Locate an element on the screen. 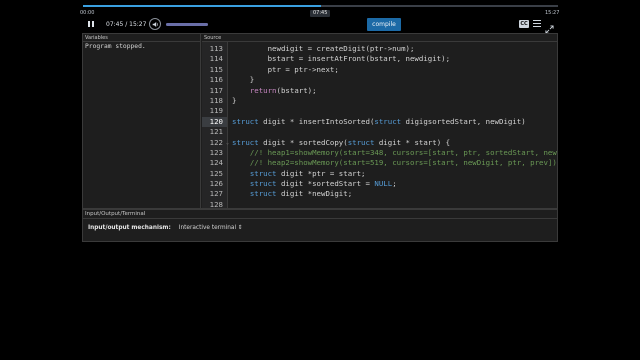 The width and height of the screenshot is (640, 360). start-time: 00:00 is located at coordinates (87, 13).